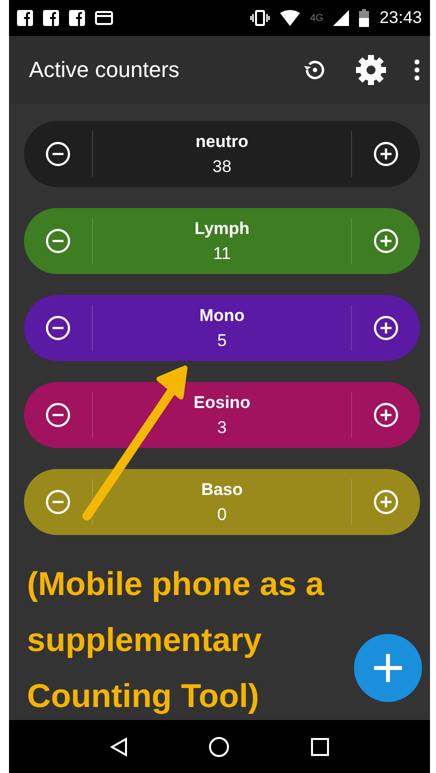 The height and width of the screenshot is (773, 436). I want to click on home-icon, so click(219, 747).